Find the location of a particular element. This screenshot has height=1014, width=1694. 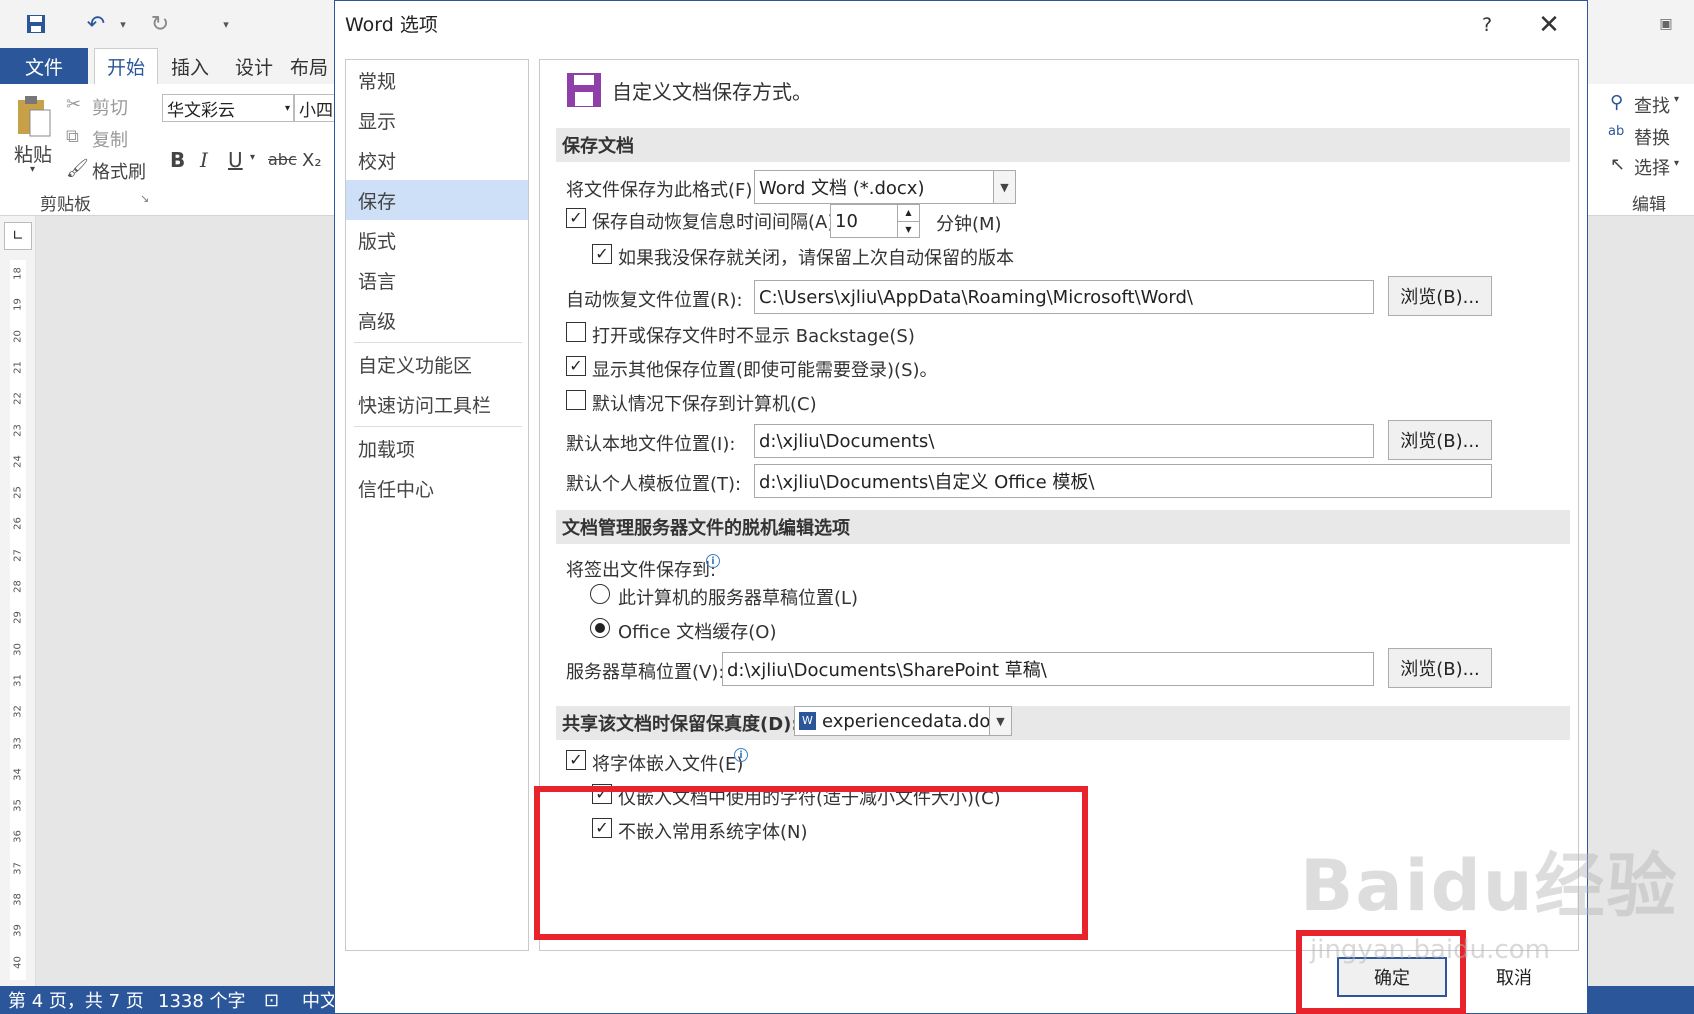

paste-dropdown-icon: ▾ is located at coordinates (32, 169).